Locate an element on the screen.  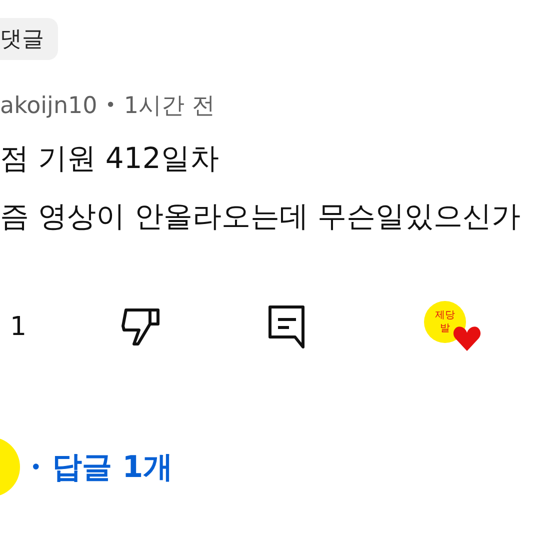
like-count: 1 is located at coordinates (19, 327).